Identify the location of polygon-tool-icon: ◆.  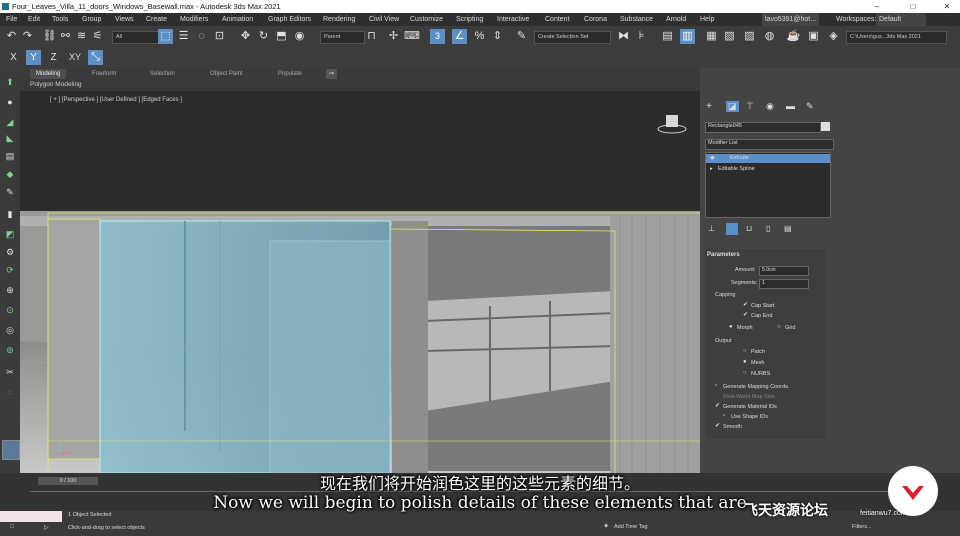
(10, 174).